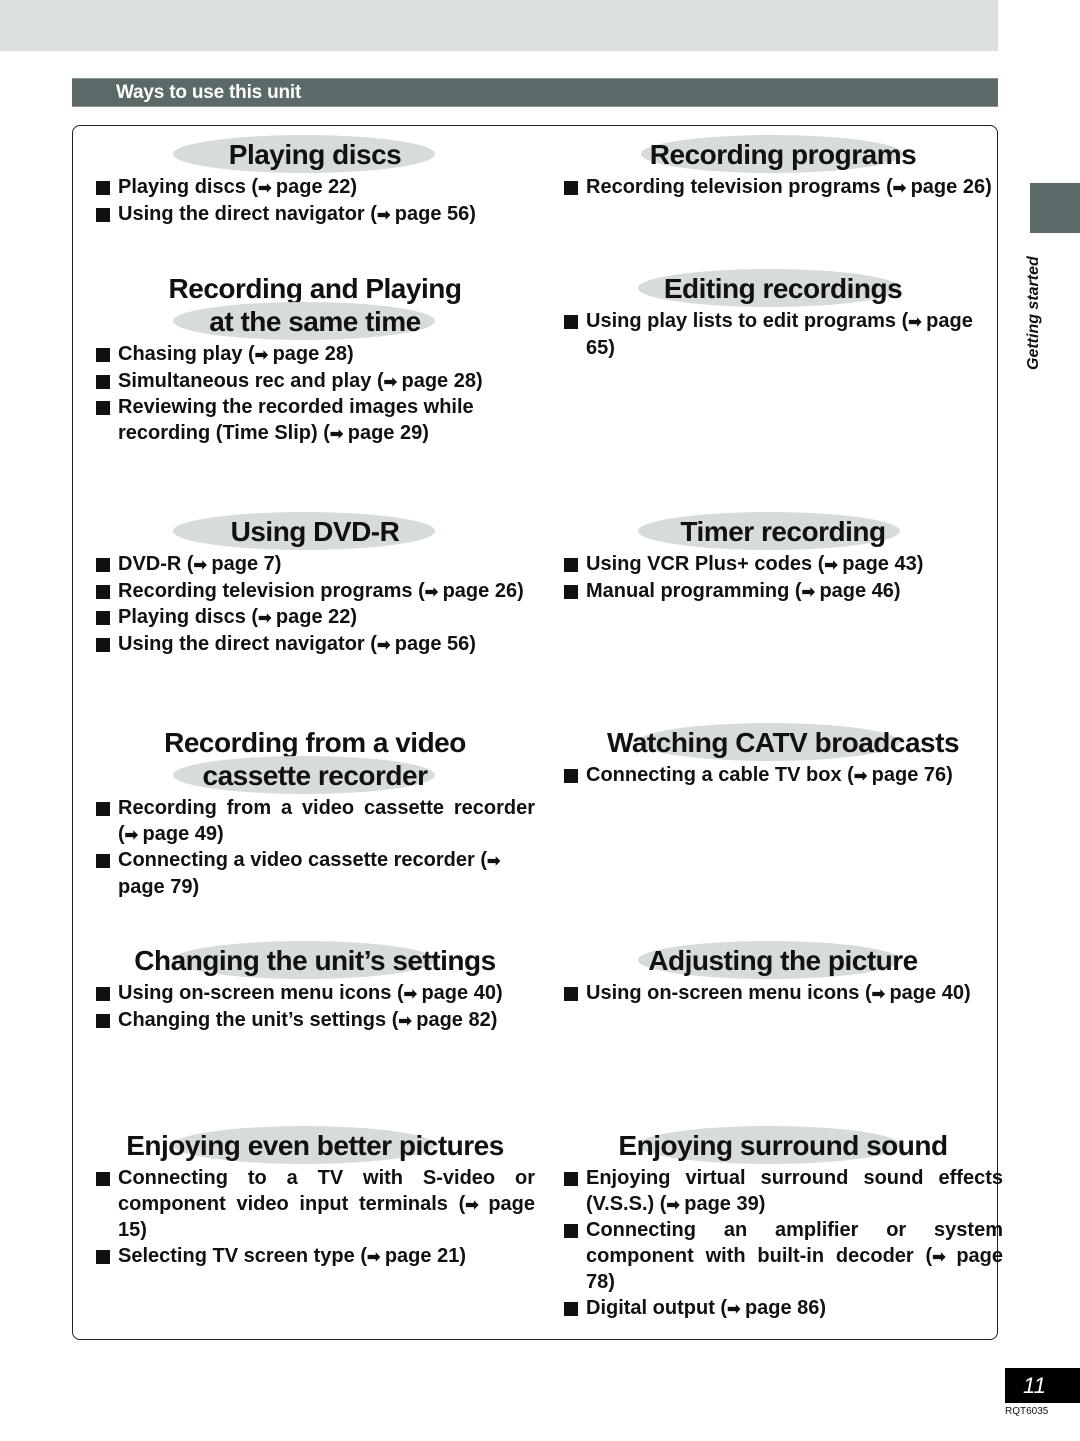 The height and width of the screenshot is (1441, 1080). Describe the element at coordinates (315, 154) in the screenshot. I see `topic-heading-text: Playing discs` at that location.